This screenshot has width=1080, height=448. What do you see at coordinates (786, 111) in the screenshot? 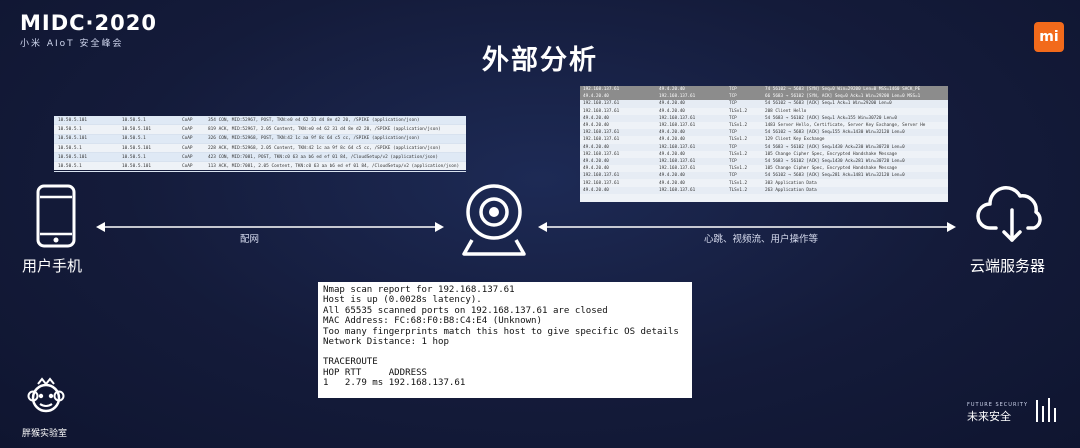
I see `packet-info: 208 Client Hello` at bounding box center [786, 111].